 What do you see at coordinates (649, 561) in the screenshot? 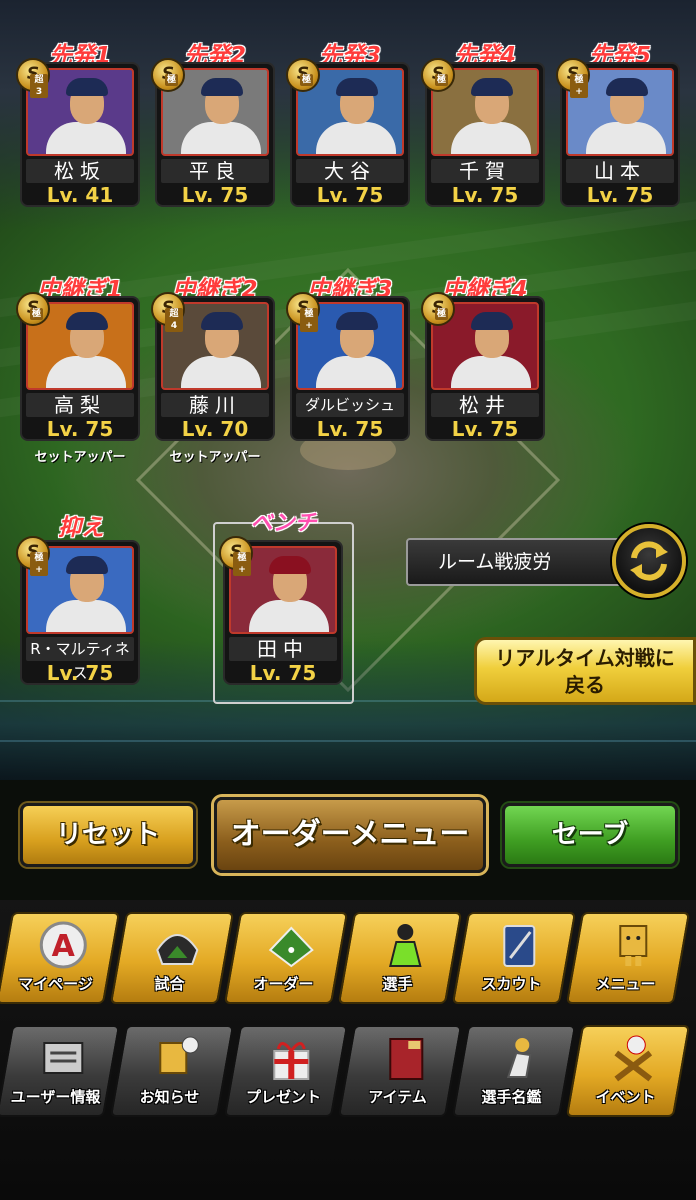
I see `refresh-icon` at bounding box center [649, 561].